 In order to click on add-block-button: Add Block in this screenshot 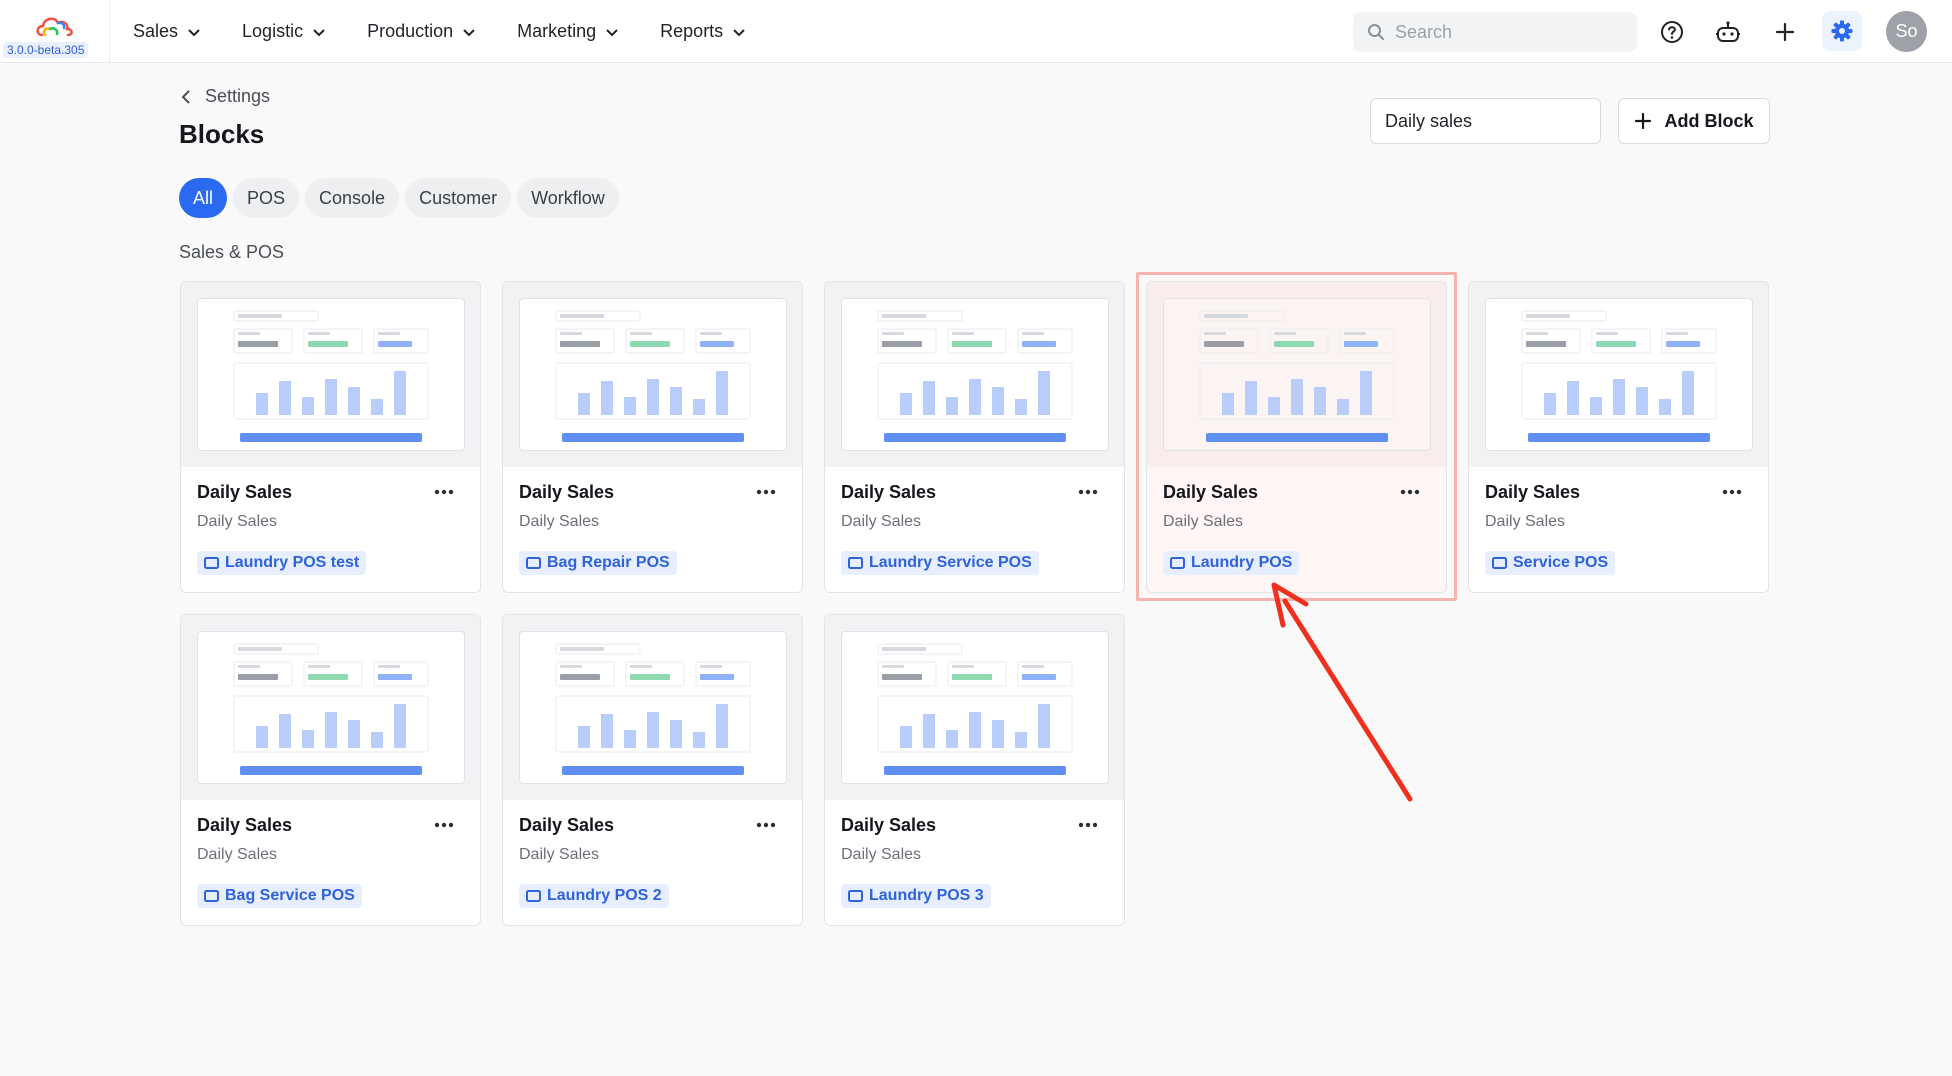, I will do `click(1694, 121)`.